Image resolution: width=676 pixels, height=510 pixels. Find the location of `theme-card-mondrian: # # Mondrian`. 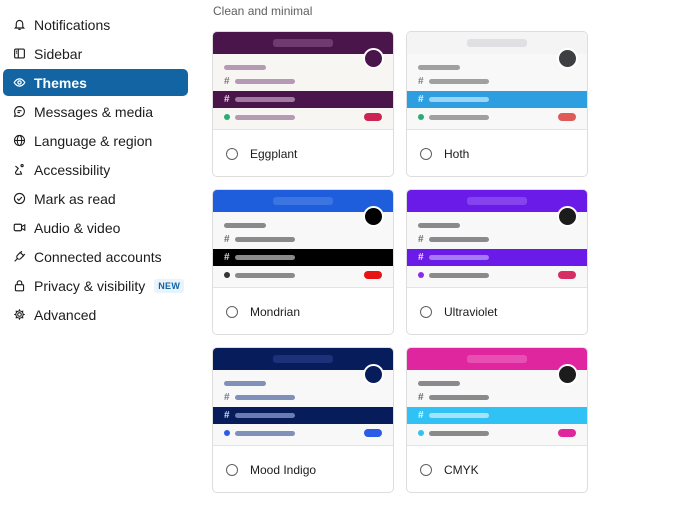

theme-card-mondrian: # # Mondrian is located at coordinates (303, 262).